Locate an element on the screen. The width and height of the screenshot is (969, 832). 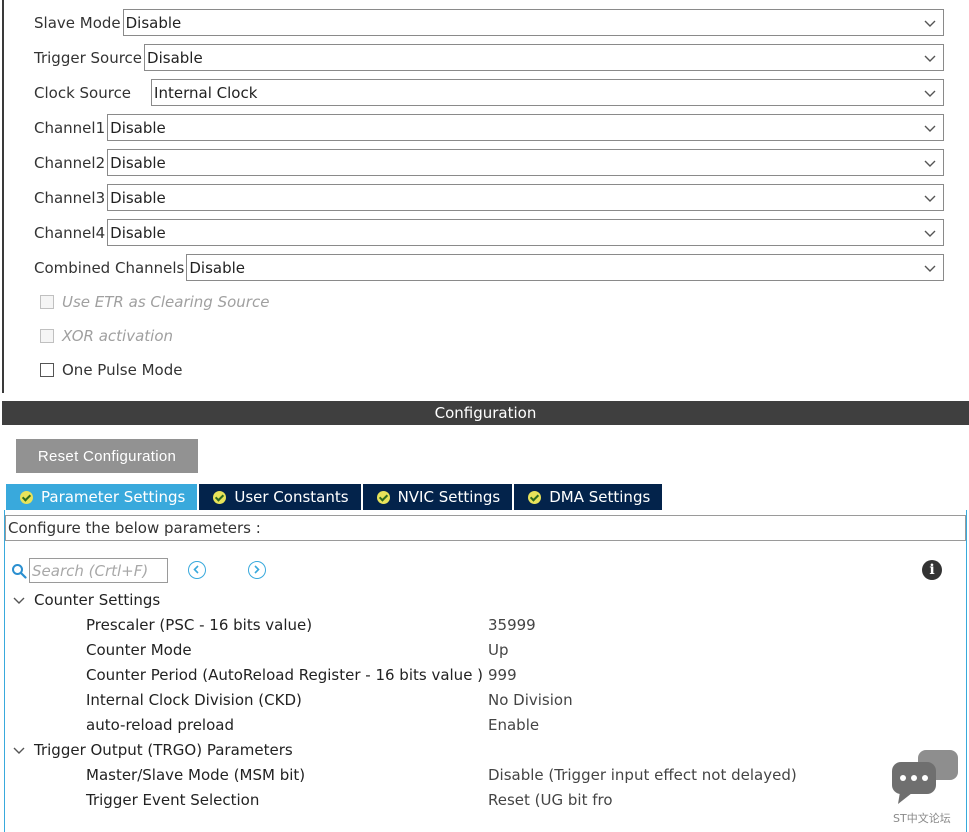
param-value: 35999 is located at coordinates (512, 625).